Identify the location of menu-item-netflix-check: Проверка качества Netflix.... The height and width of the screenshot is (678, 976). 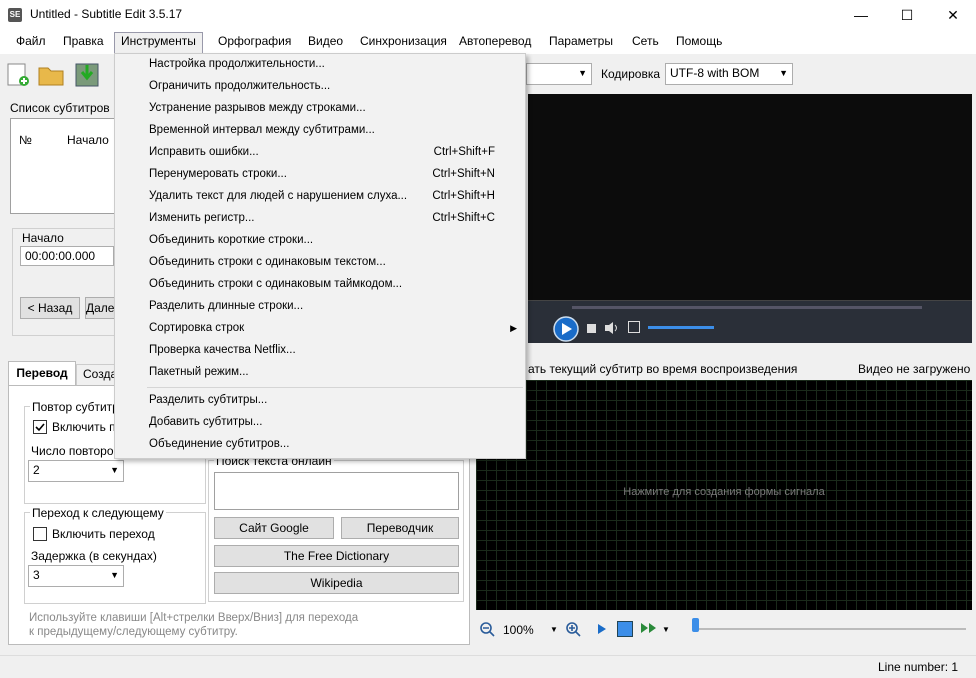
(320, 351).